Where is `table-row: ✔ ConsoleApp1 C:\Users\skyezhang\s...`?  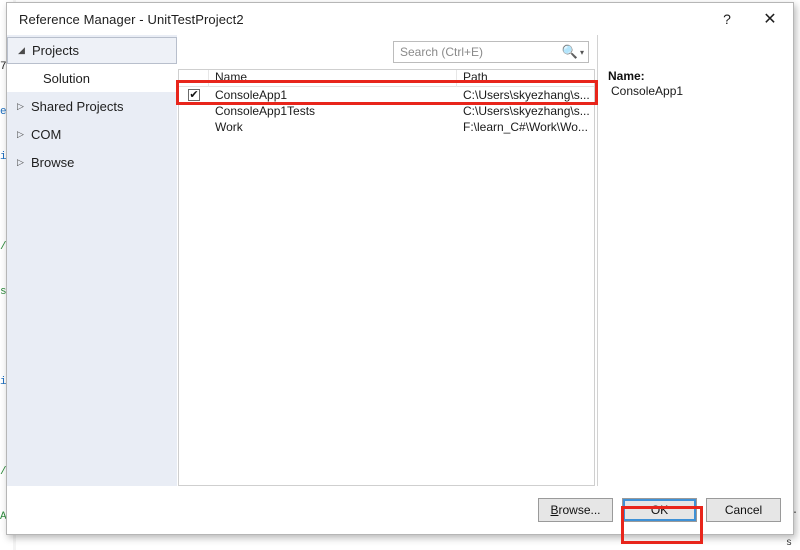 table-row: ✔ ConsoleApp1 C:\Users\skyezhang\s... is located at coordinates (386, 95).